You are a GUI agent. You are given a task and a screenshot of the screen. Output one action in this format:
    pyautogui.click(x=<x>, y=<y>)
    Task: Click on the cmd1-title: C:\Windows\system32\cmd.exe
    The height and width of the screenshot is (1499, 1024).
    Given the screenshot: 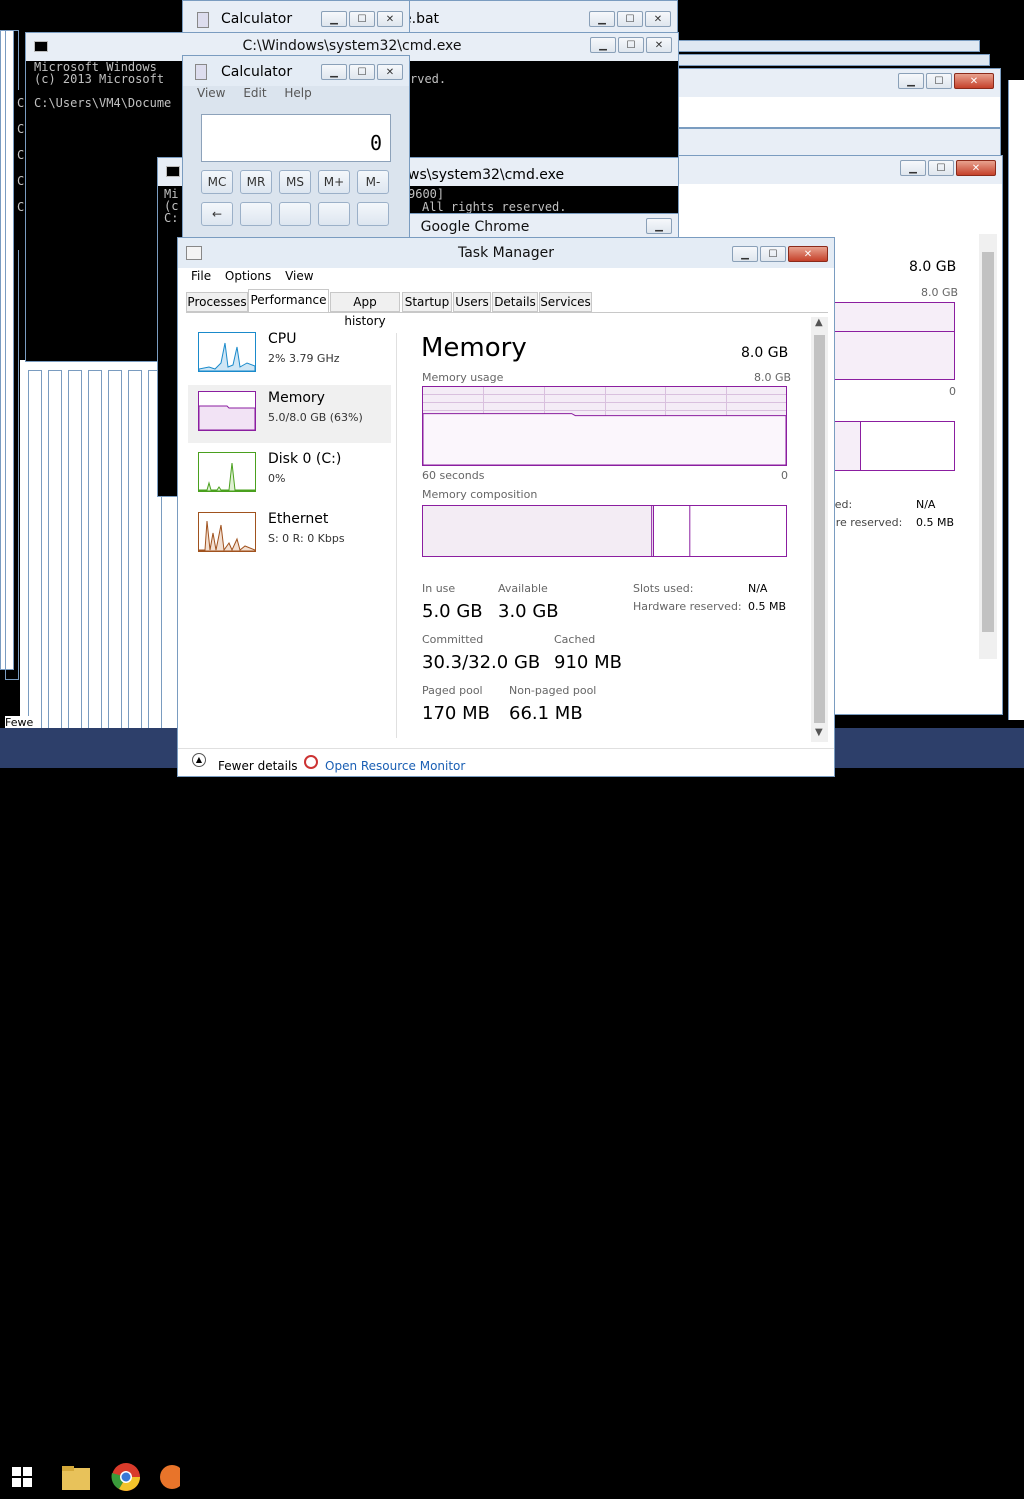 What is the action you would take?
    pyautogui.click(x=352, y=46)
    